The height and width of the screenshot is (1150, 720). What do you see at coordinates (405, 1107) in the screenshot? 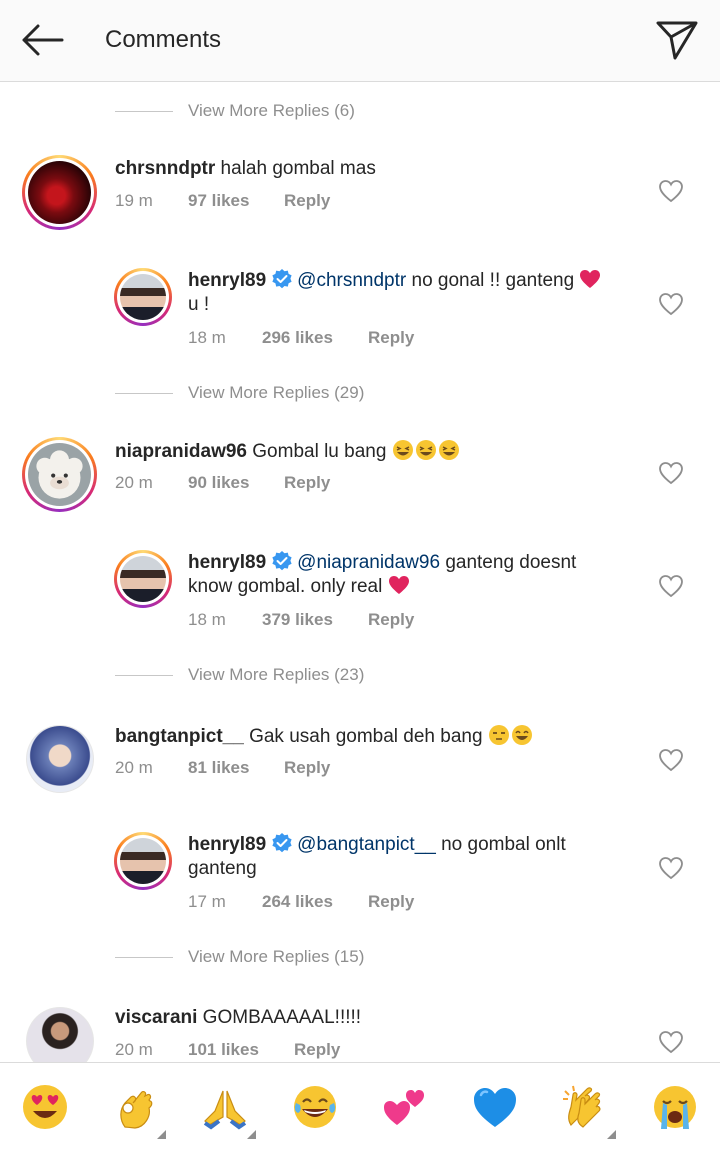
I see `two-hearts-emoji` at bounding box center [405, 1107].